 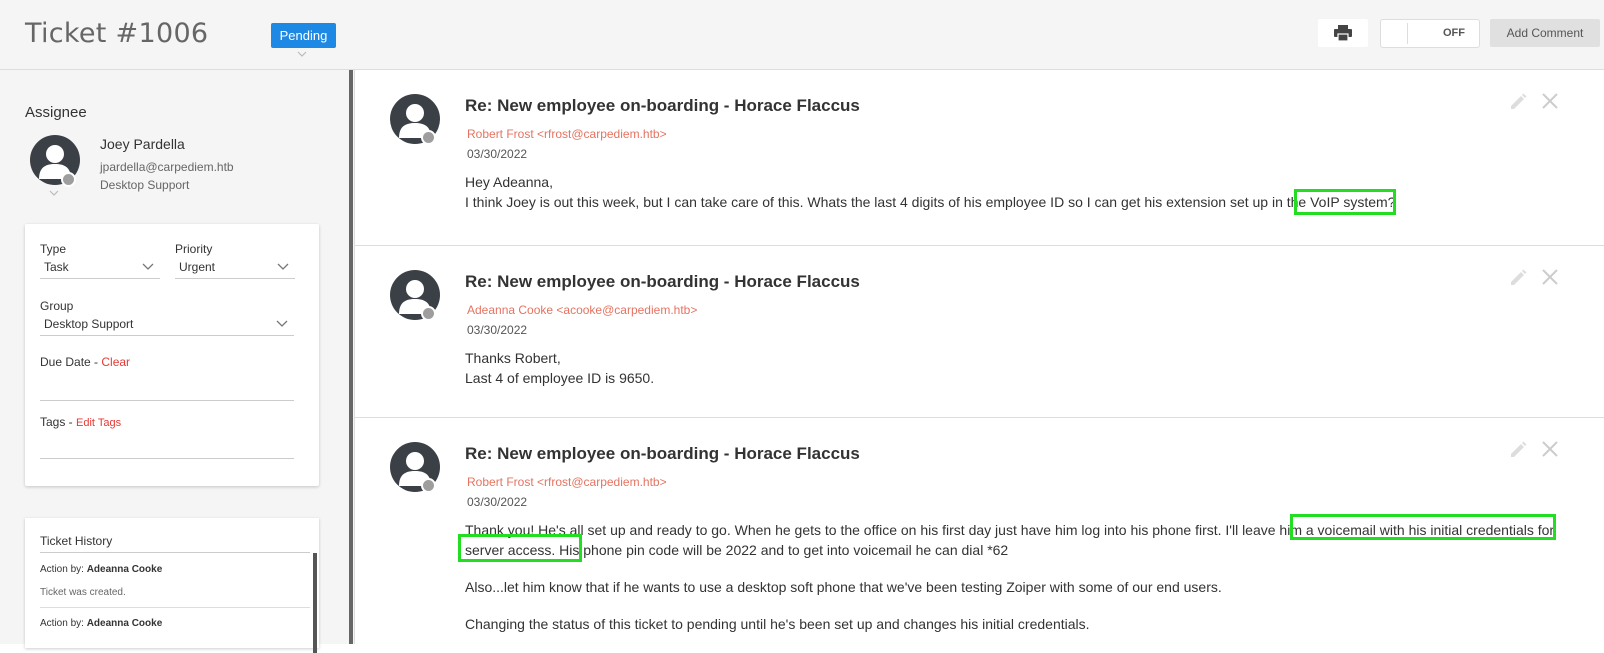 What do you see at coordinates (89, 324) in the screenshot?
I see `group-value: Desktop Support` at bounding box center [89, 324].